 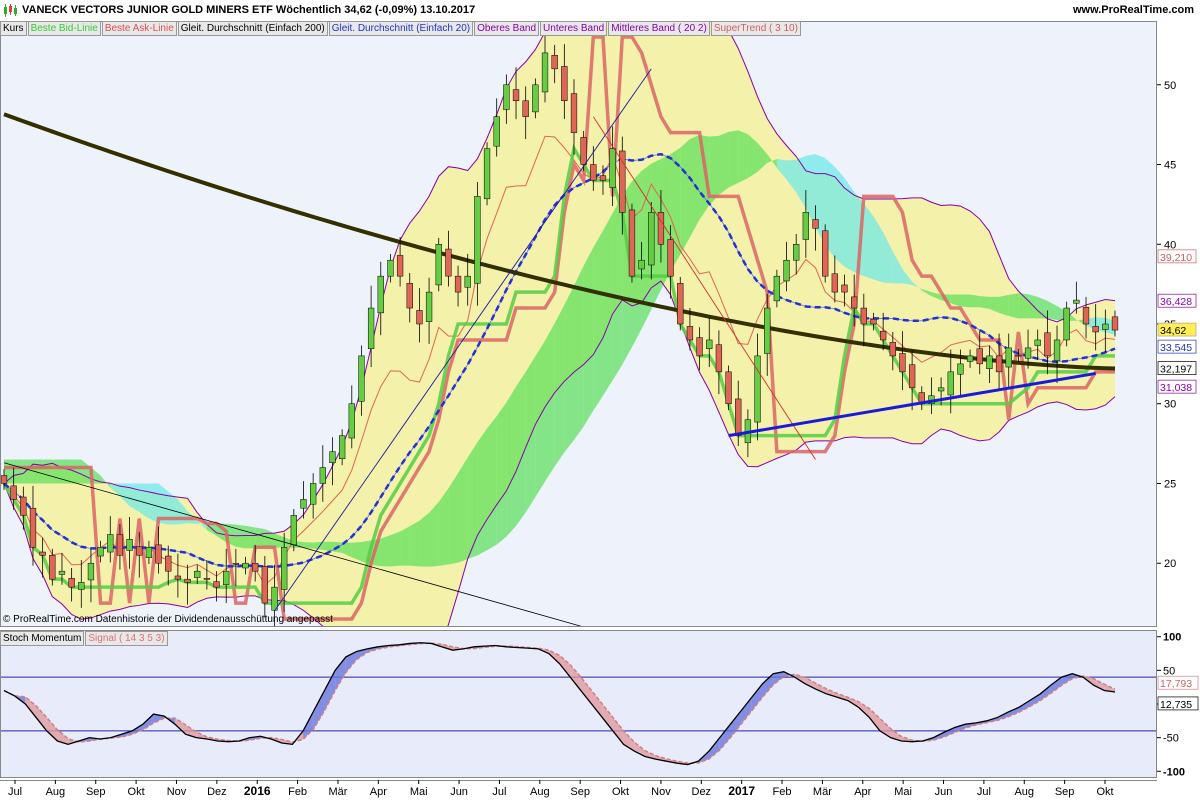 What do you see at coordinates (499, 792) in the screenshot?
I see `x-tick-label: Jul` at bounding box center [499, 792].